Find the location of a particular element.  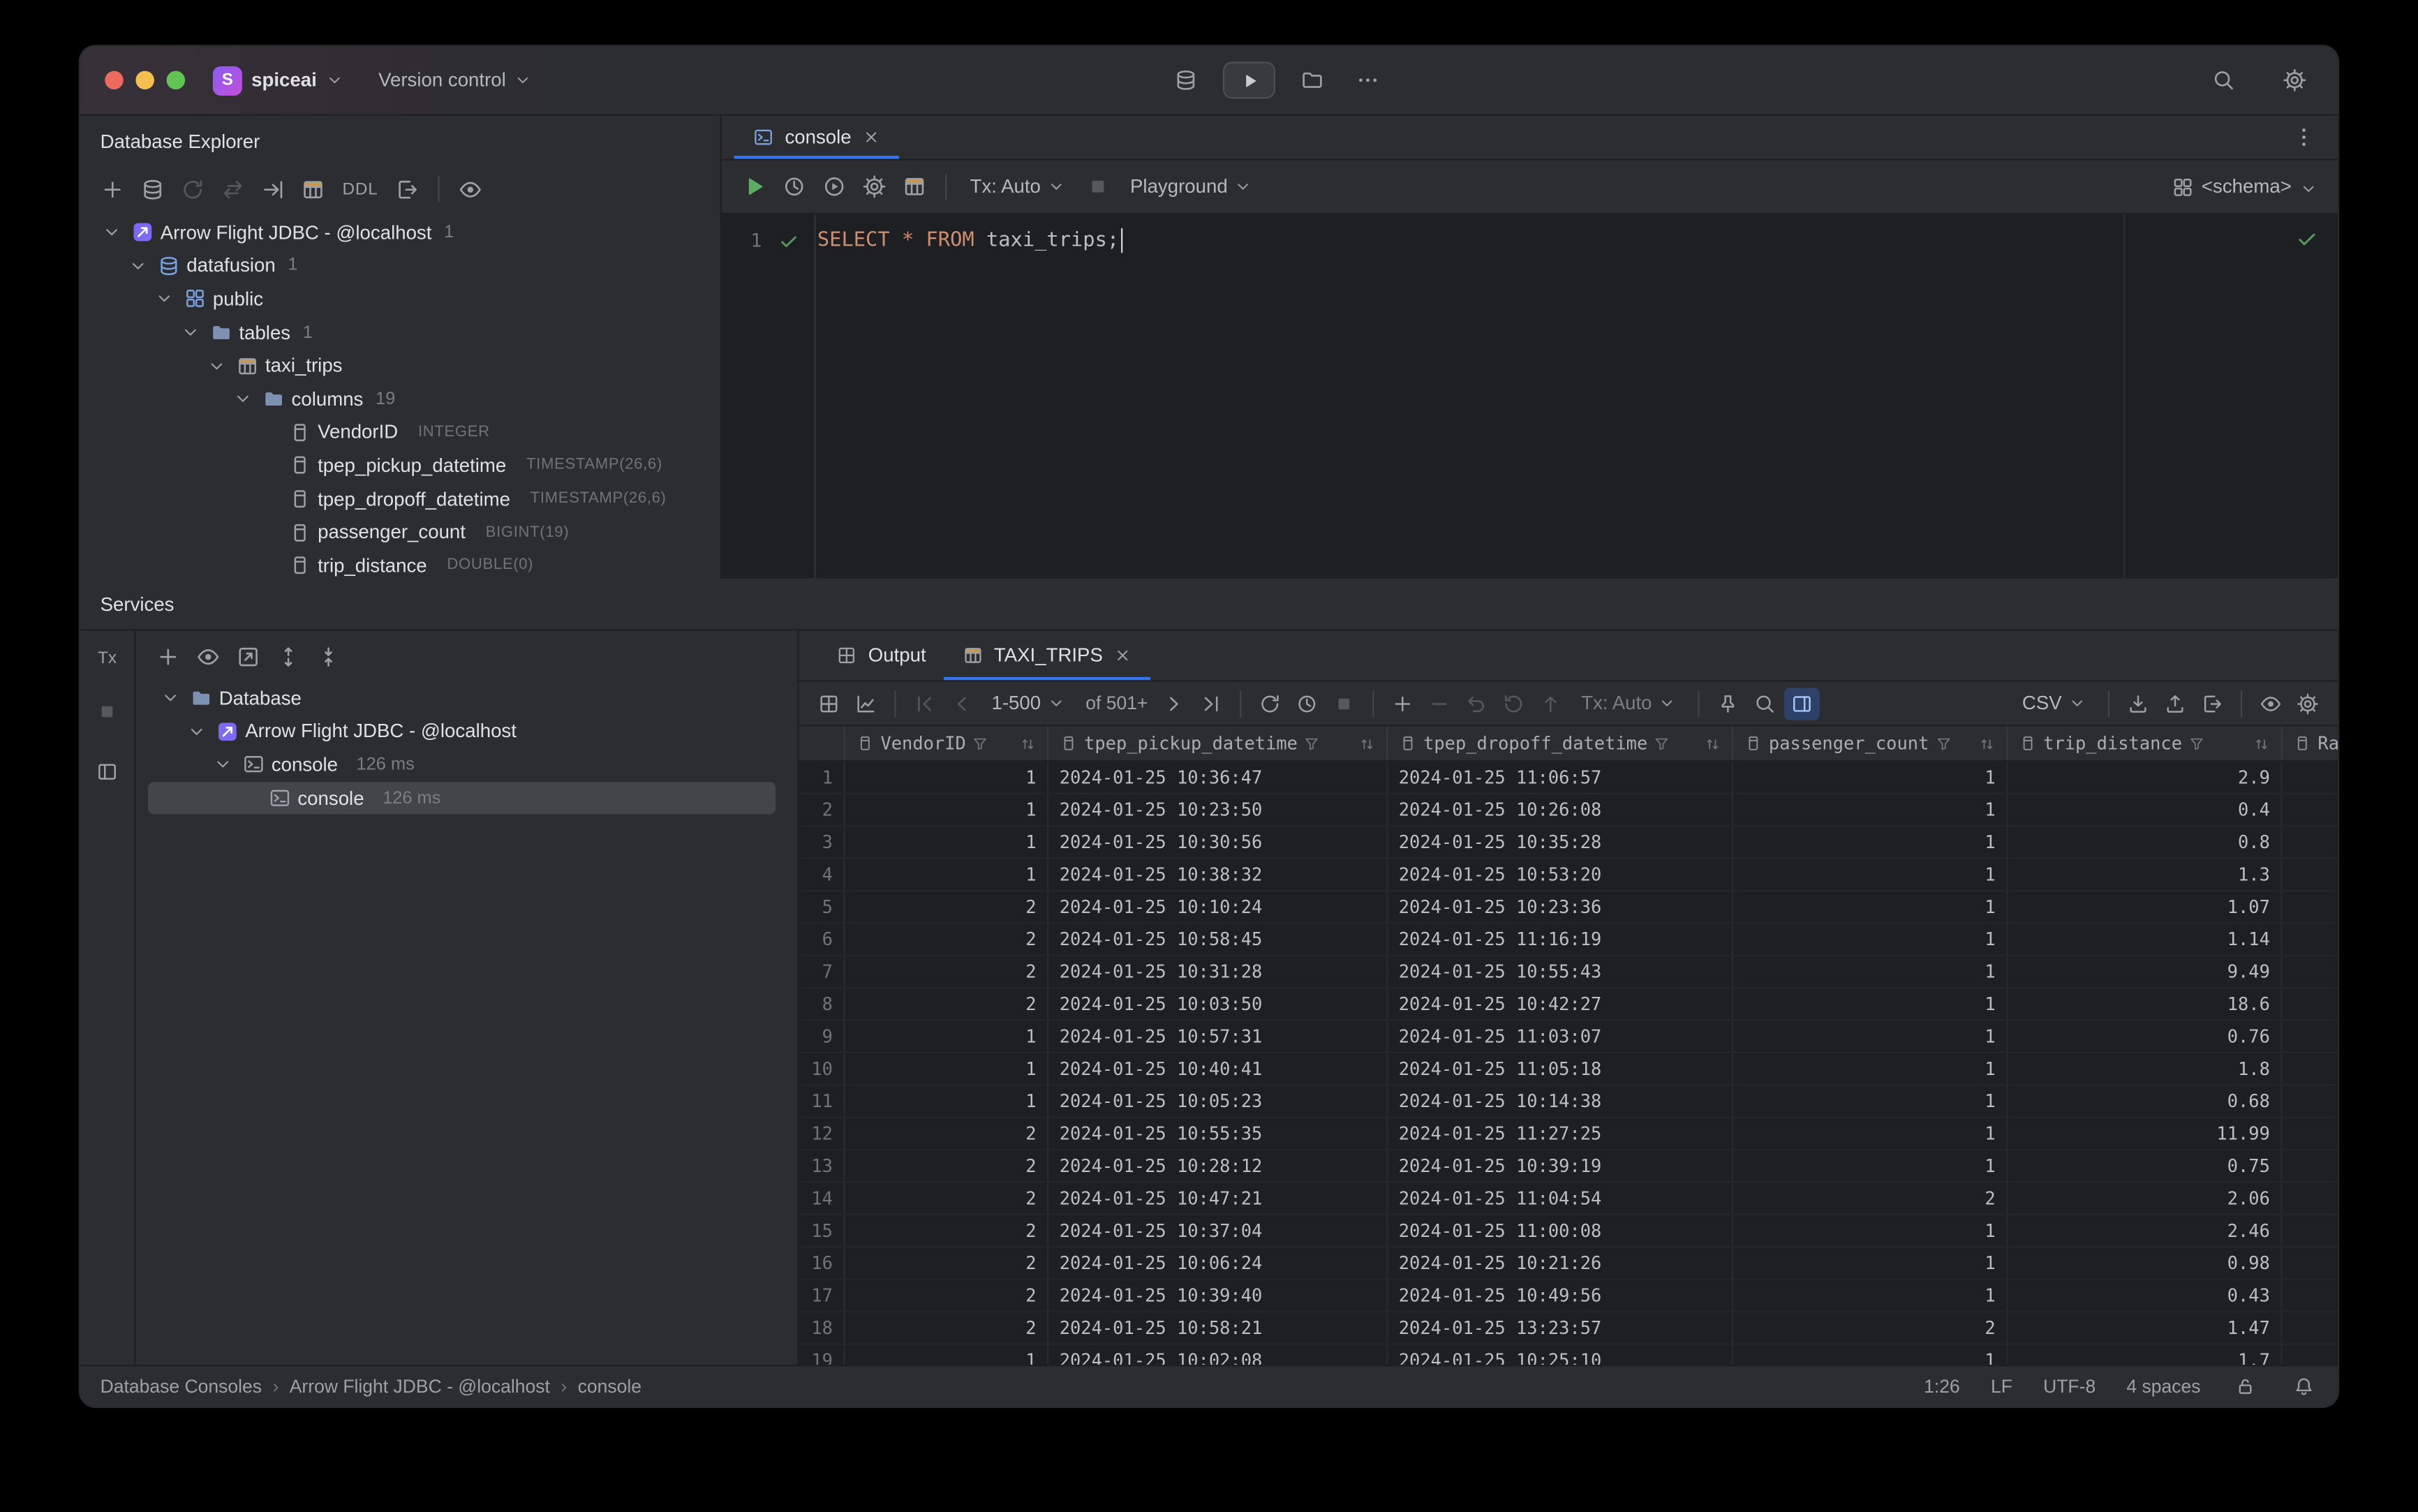

row-number: 4 is located at coordinates (822, 874).